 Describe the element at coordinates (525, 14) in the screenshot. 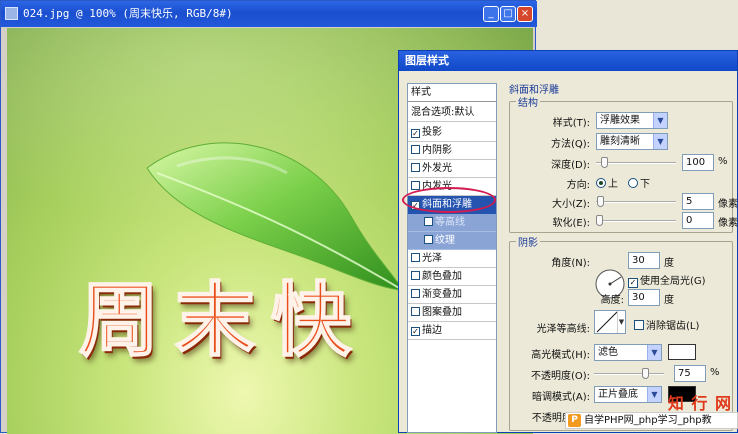

I see `close-button: ×` at that location.